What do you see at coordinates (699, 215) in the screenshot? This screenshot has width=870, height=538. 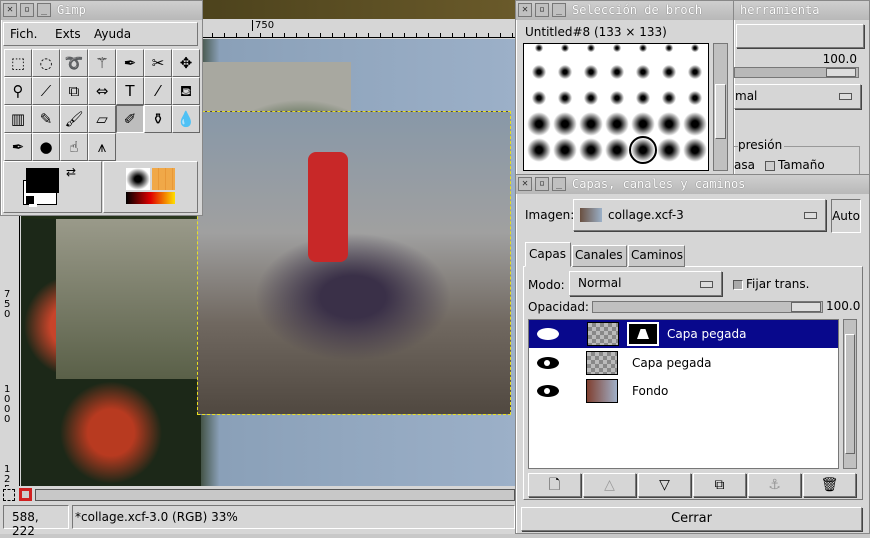 I see `image-dropdown: collage.xcf-3` at bounding box center [699, 215].